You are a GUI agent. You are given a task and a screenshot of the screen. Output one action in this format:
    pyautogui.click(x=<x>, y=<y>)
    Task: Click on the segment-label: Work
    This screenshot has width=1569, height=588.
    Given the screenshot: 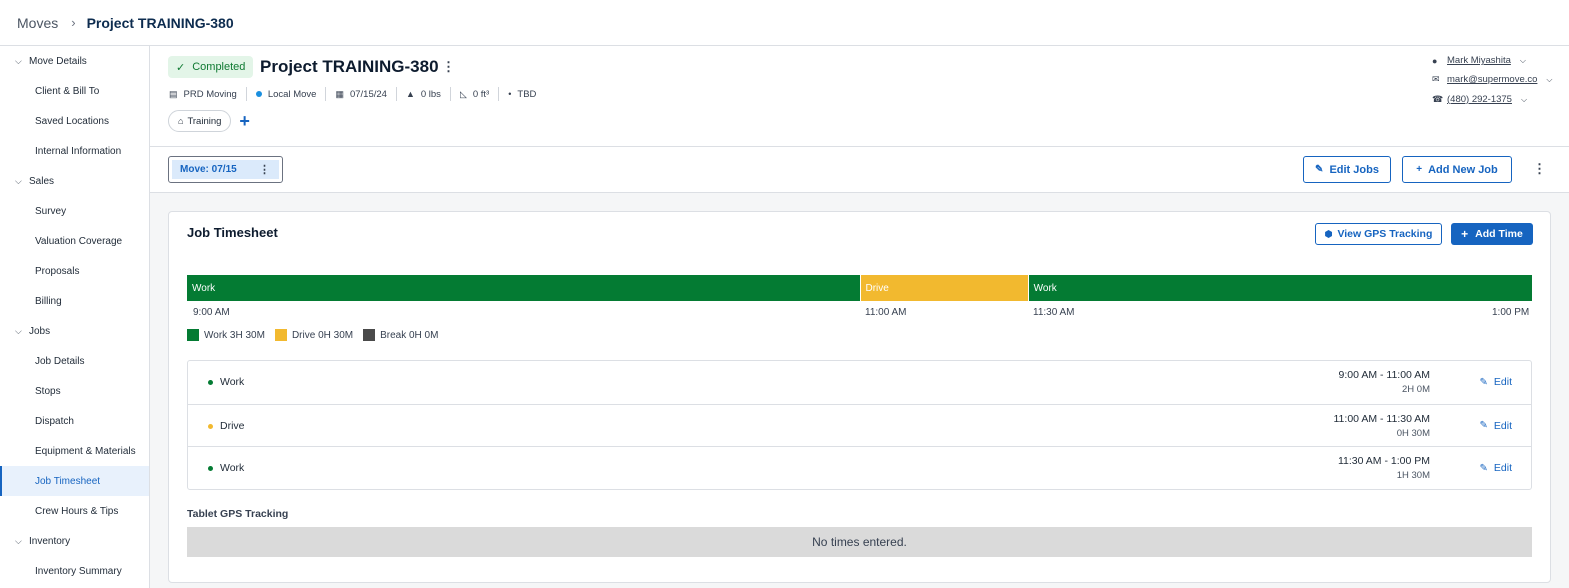 What is the action you would take?
    pyautogui.click(x=1045, y=288)
    